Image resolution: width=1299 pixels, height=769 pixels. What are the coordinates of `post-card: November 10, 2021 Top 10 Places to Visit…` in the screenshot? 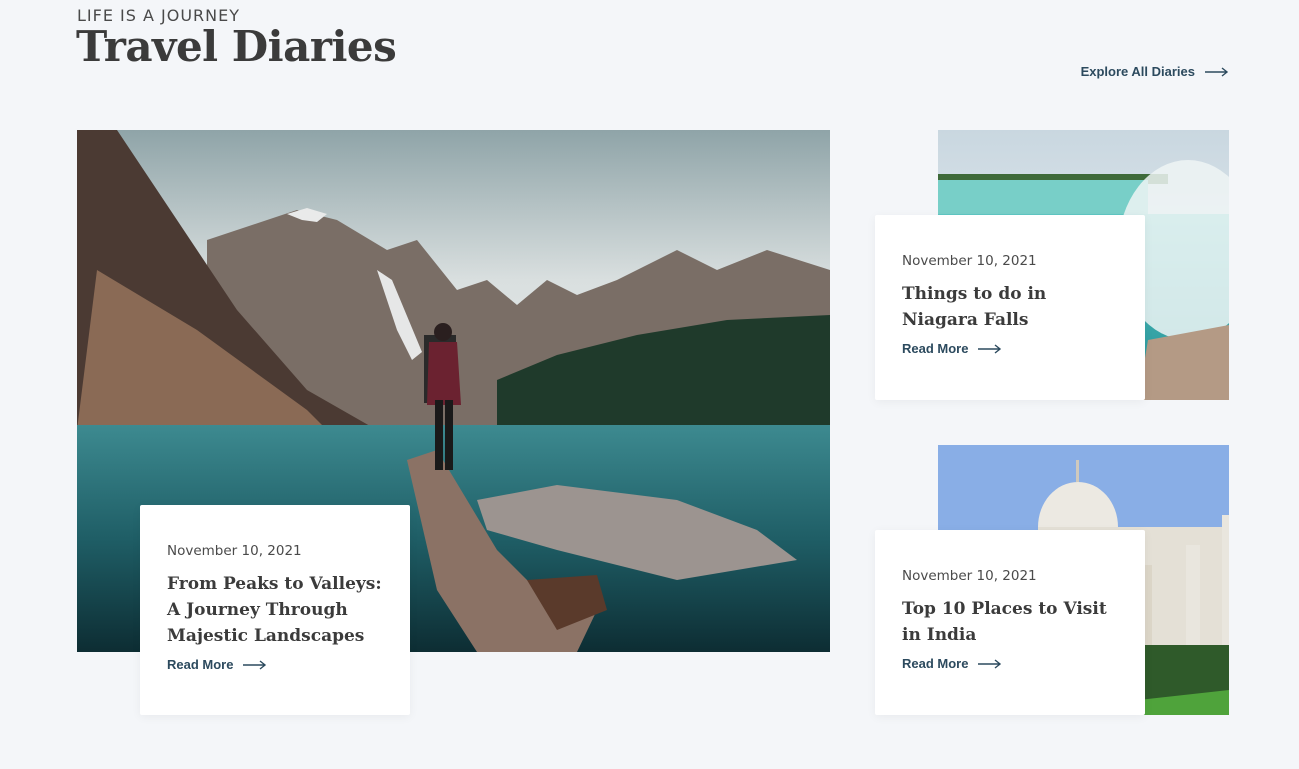 It's located at (1010, 622).